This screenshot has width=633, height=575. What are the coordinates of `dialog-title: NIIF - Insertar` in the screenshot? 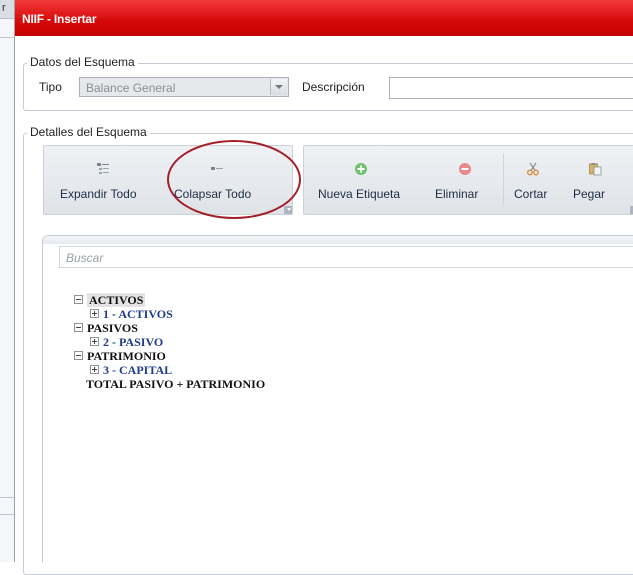 It's located at (59, 19).